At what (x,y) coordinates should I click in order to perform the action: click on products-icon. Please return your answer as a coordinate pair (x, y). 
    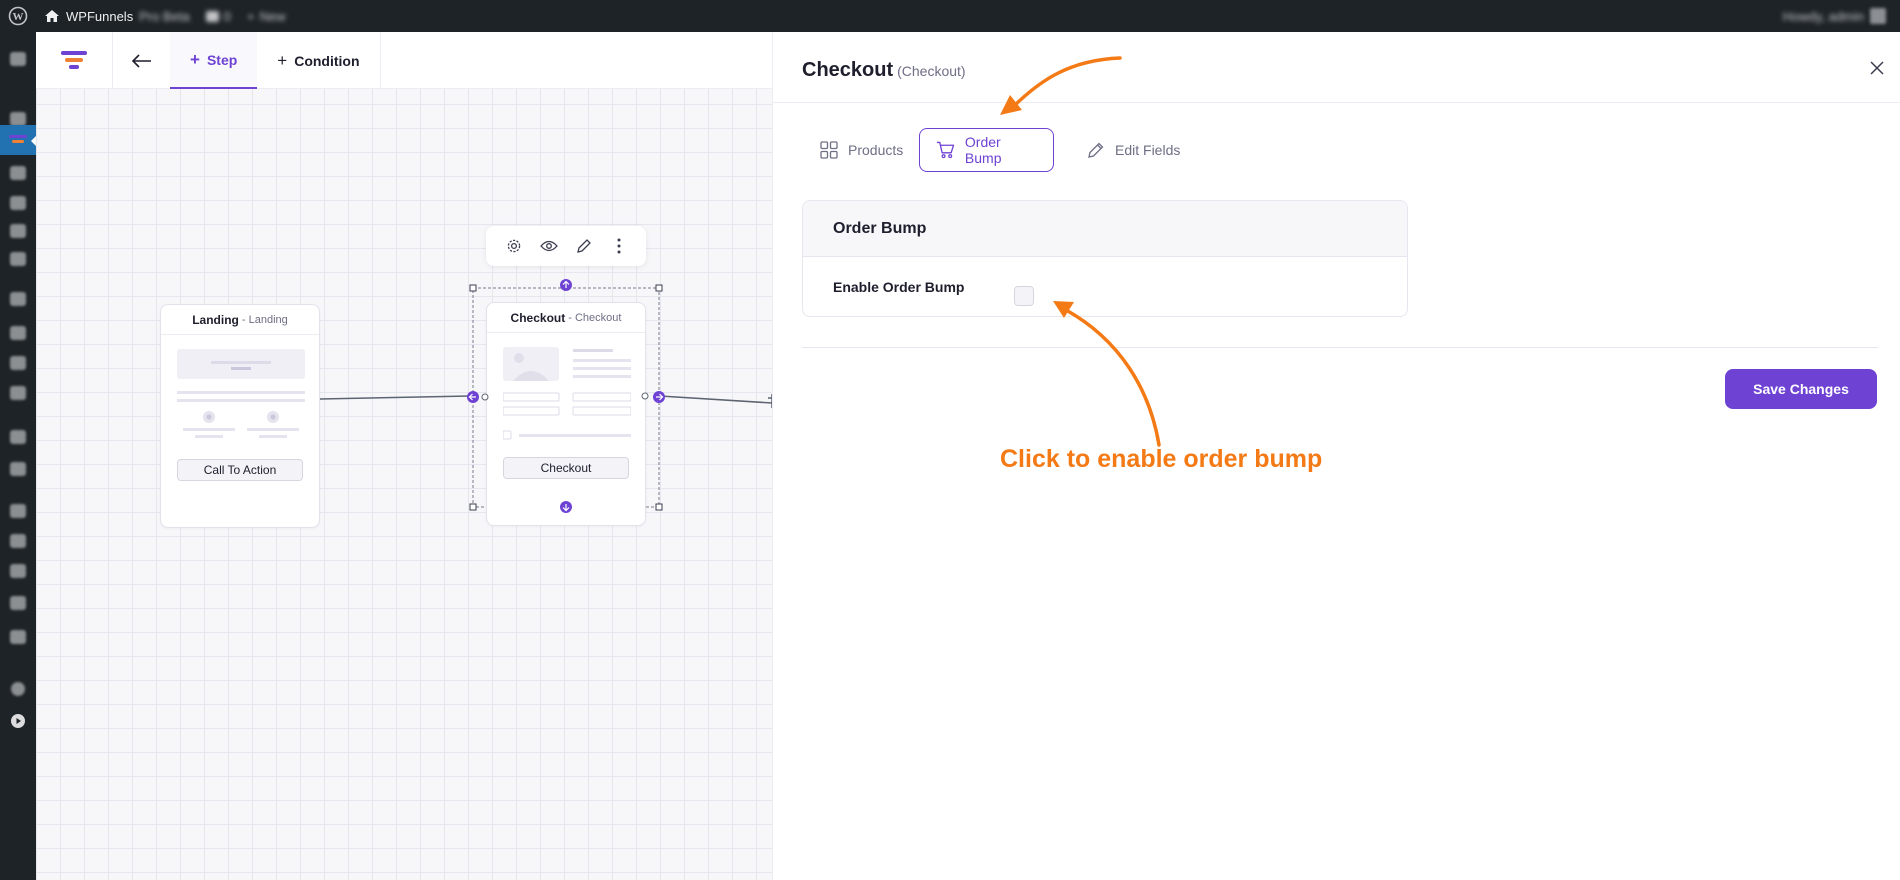
    Looking at the image, I should click on (18, 333).